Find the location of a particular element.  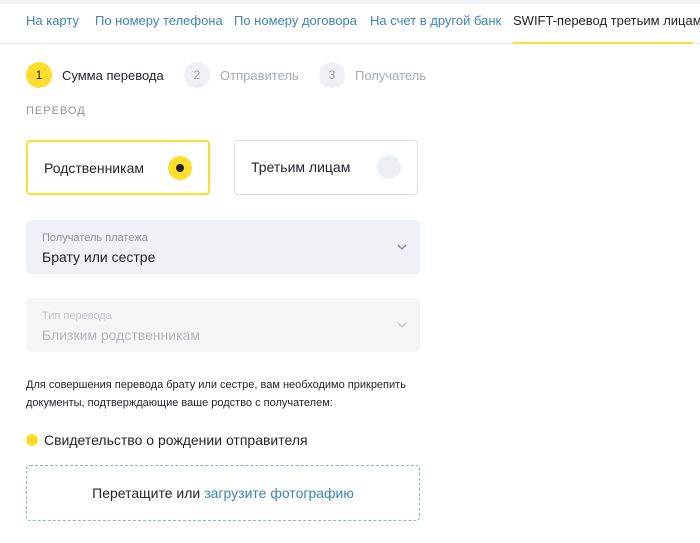

select-value: Близким родственникам is located at coordinates (121, 335).